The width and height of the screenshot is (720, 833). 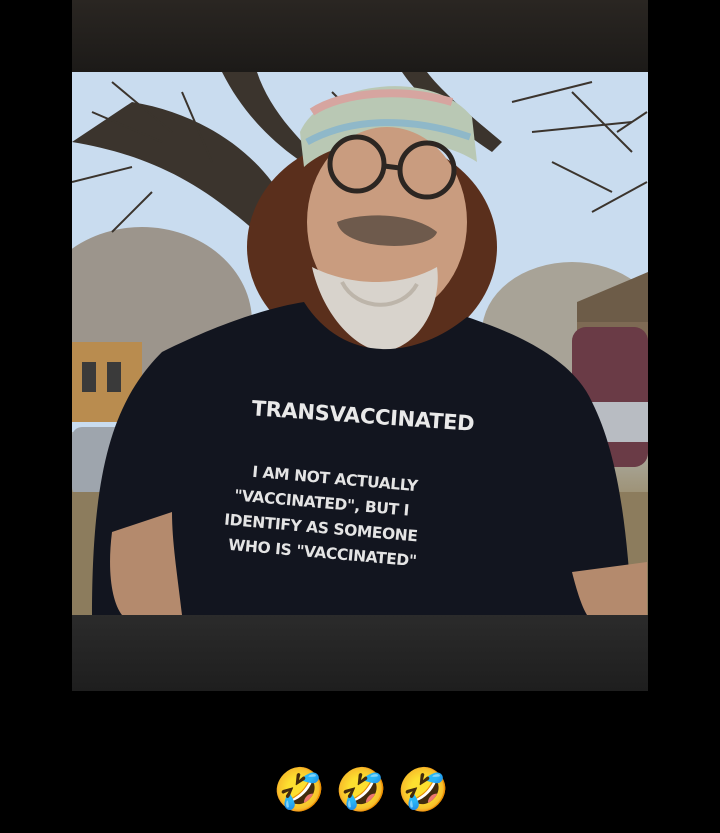 I want to click on reaction-emojis: 🤣 🤣 🤣, so click(x=360, y=795).